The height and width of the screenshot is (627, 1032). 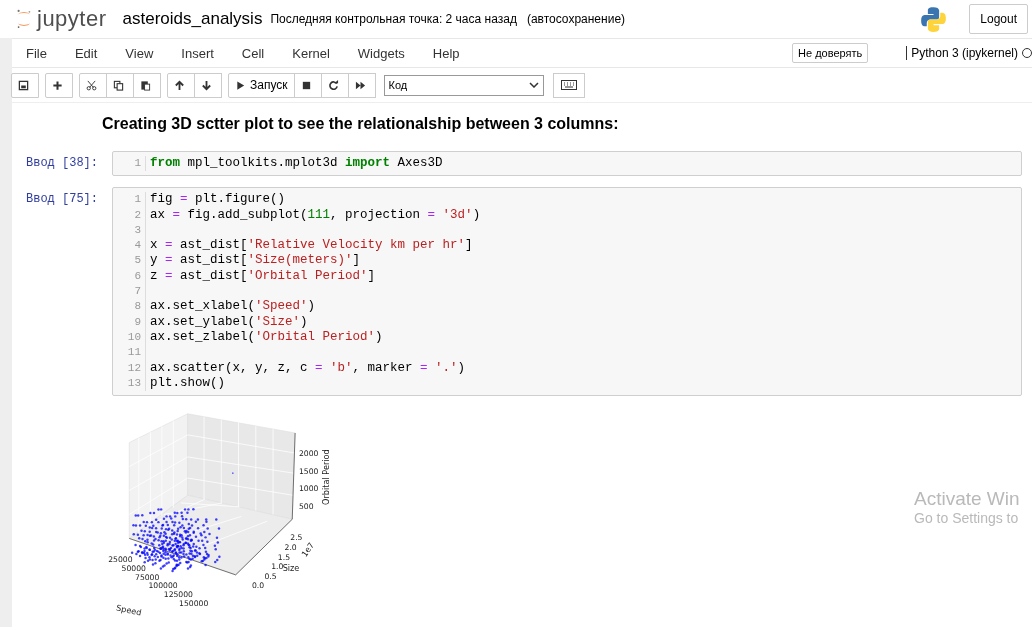 What do you see at coordinates (24, 19) in the screenshot?
I see `jupyter-logo-icon` at bounding box center [24, 19].